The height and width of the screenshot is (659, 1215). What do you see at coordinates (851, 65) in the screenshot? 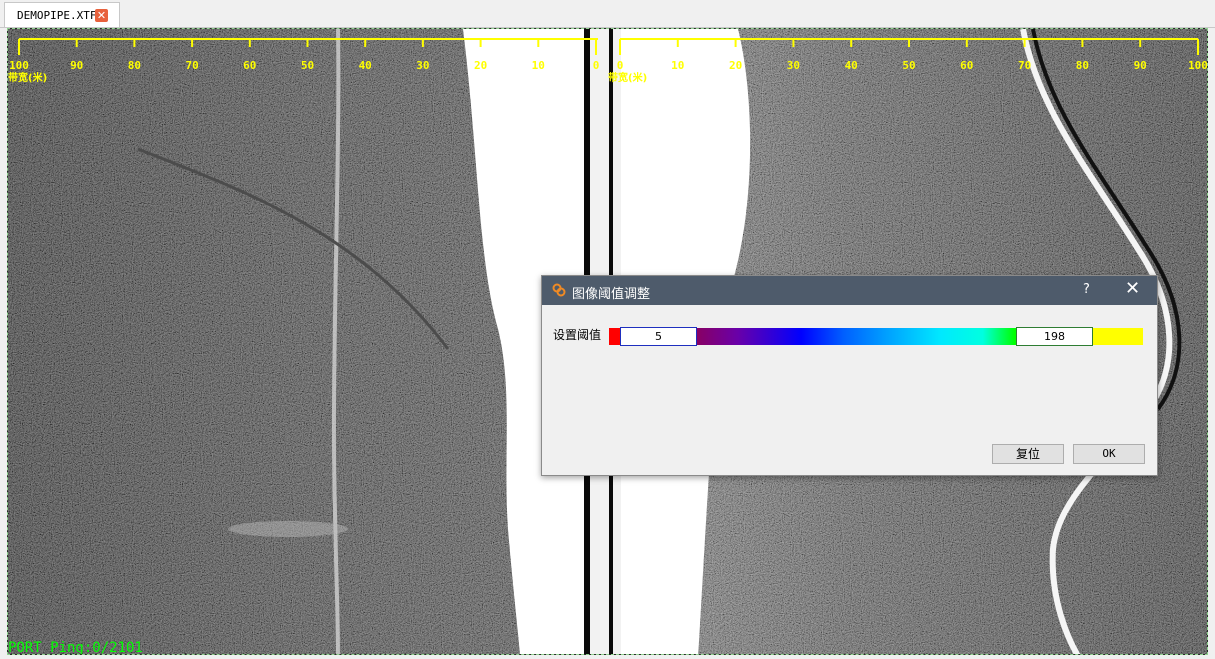
I see `scale-label-right: 40` at bounding box center [851, 65].